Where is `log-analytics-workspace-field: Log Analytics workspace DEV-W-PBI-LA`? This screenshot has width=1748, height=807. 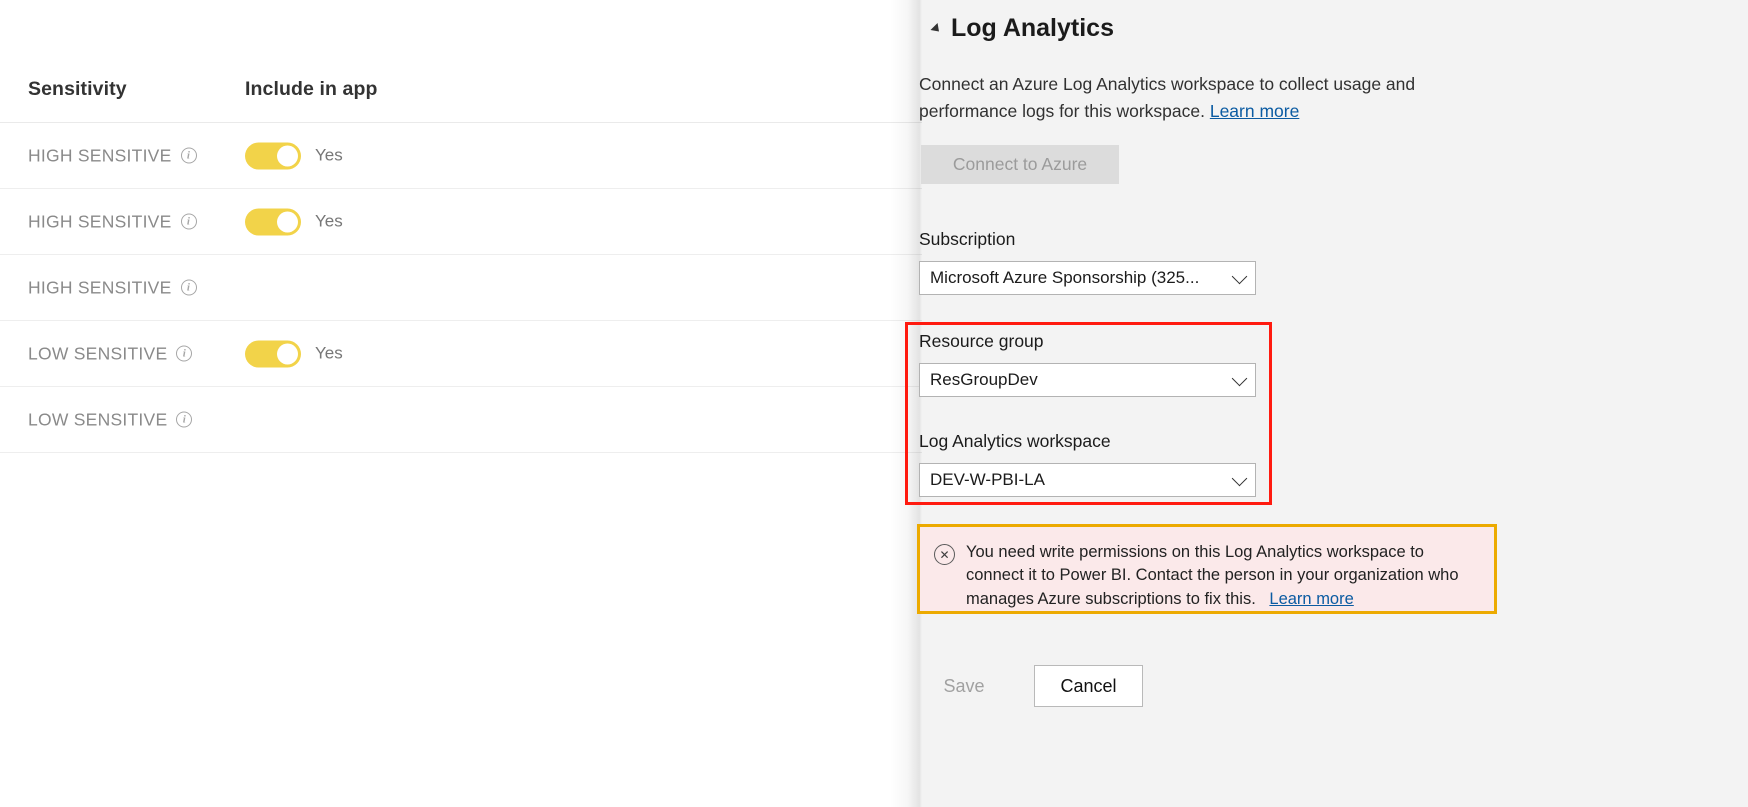
log-analytics-workspace-field: Log Analytics workspace DEV-W-PBI-LA is located at coordinates (1087, 464).